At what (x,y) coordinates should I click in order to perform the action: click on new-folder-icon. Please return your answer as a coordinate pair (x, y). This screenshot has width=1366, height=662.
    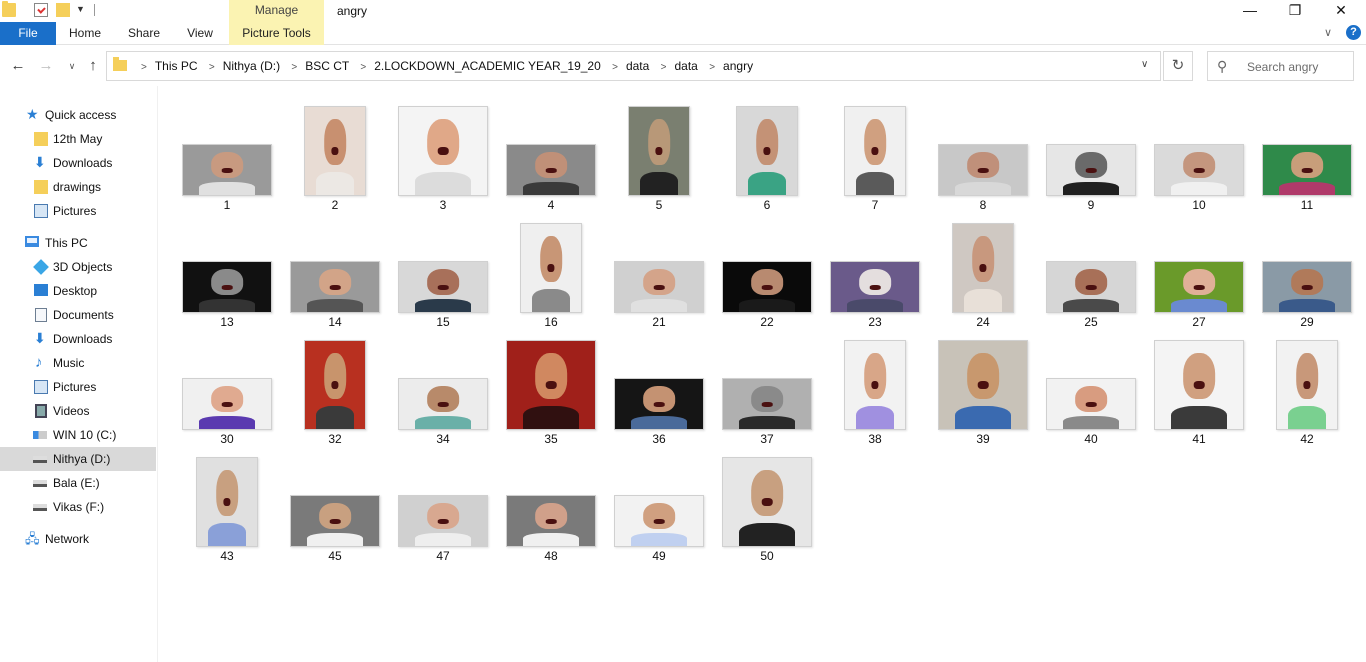
    Looking at the image, I should click on (63, 10).